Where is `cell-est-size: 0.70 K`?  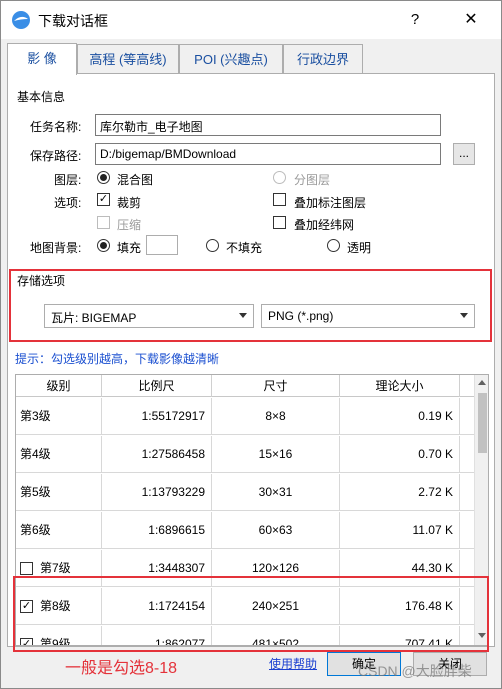
cell-est-size: 0.70 K is located at coordinates (400, 454).